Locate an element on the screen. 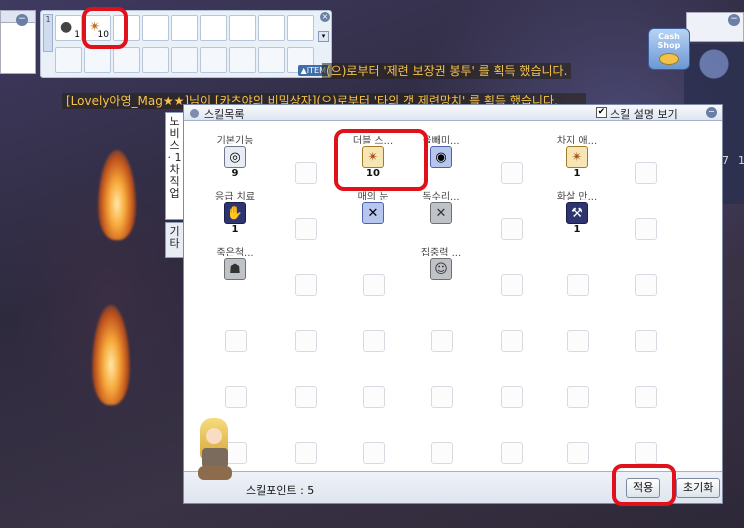 This screenshot has width=744, height=528. edge-number: 7 is located at coordinates (725, 160).